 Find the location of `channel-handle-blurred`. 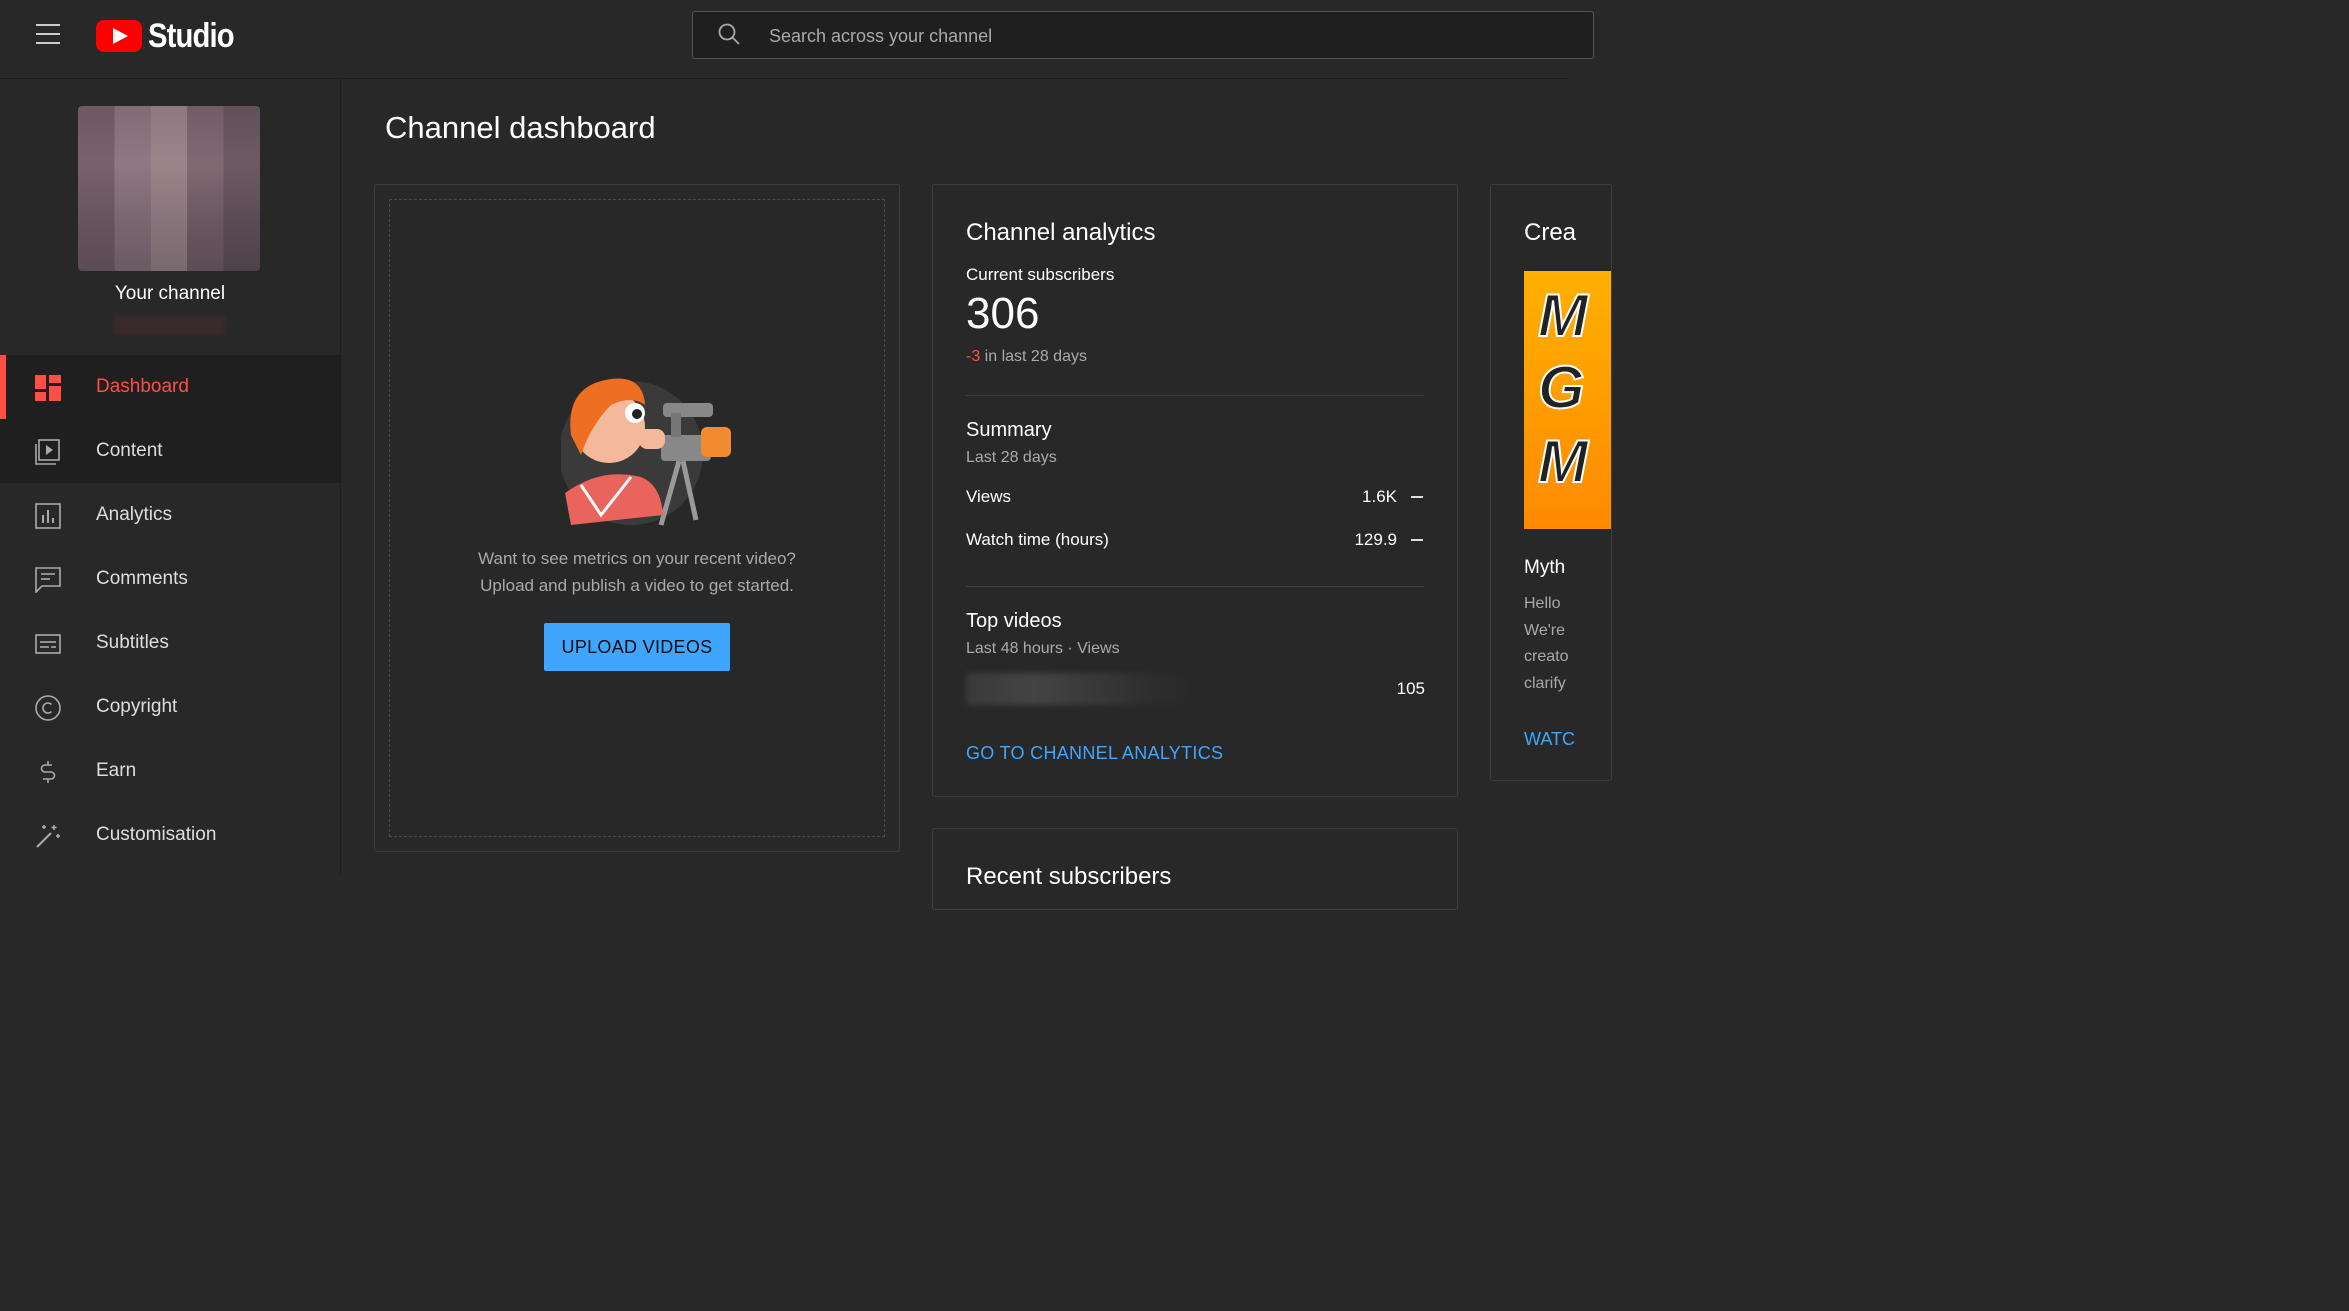

channel-handle-blurred is located at coordinates (169, 325).